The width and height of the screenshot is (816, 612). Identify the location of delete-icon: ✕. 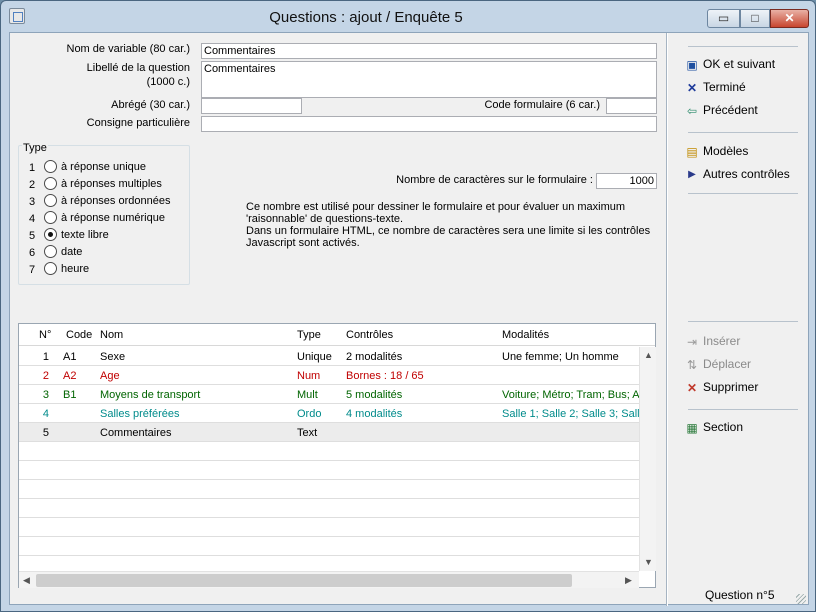
(692, 388).